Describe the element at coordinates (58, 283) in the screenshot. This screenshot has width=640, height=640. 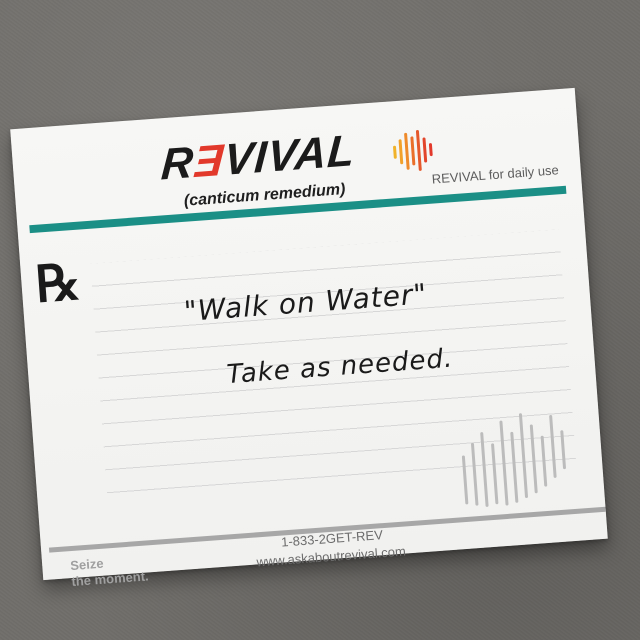
I see `rx-symbol: ℞` at that location.